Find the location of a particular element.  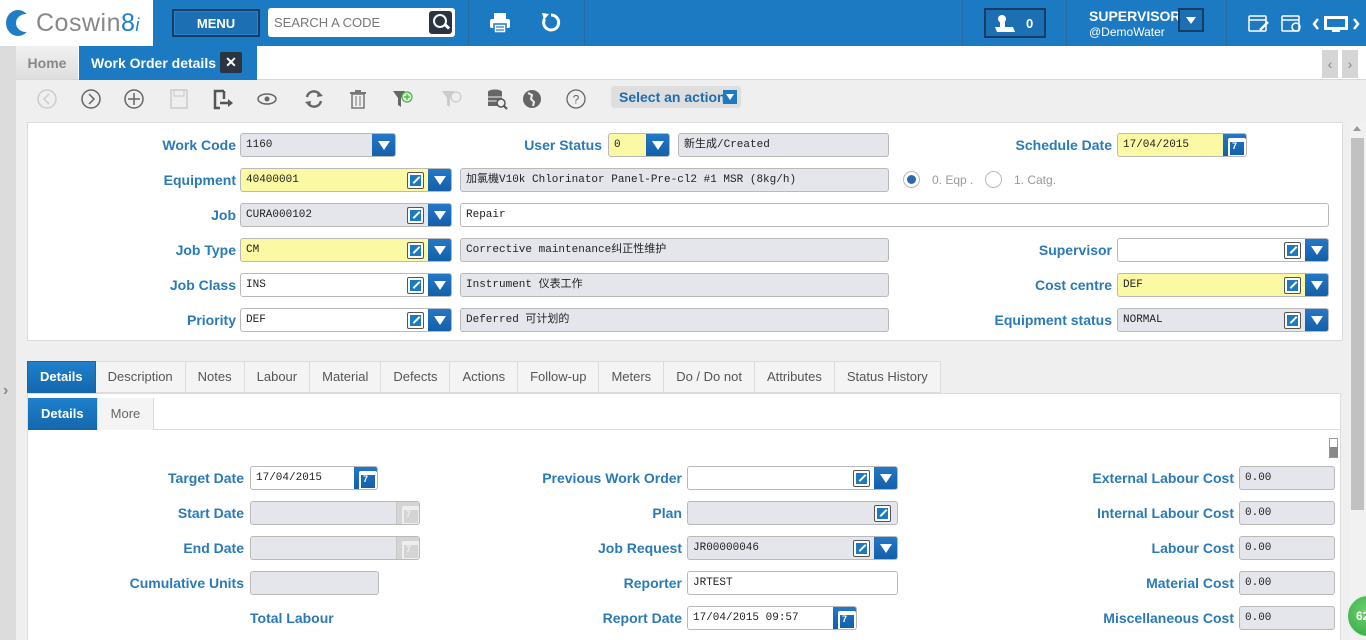

supervisor-field is located at coordinates (1223, 250).